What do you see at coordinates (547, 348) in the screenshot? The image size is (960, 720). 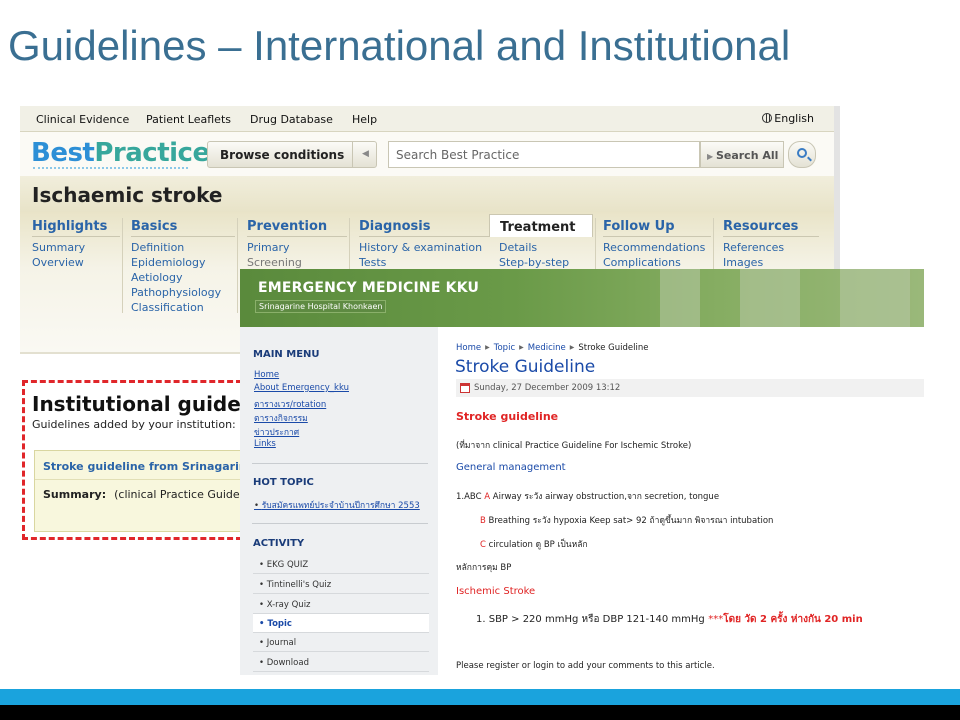 I see `breadcrumb-medicine: Medicine` at bounding box center [547, 348].